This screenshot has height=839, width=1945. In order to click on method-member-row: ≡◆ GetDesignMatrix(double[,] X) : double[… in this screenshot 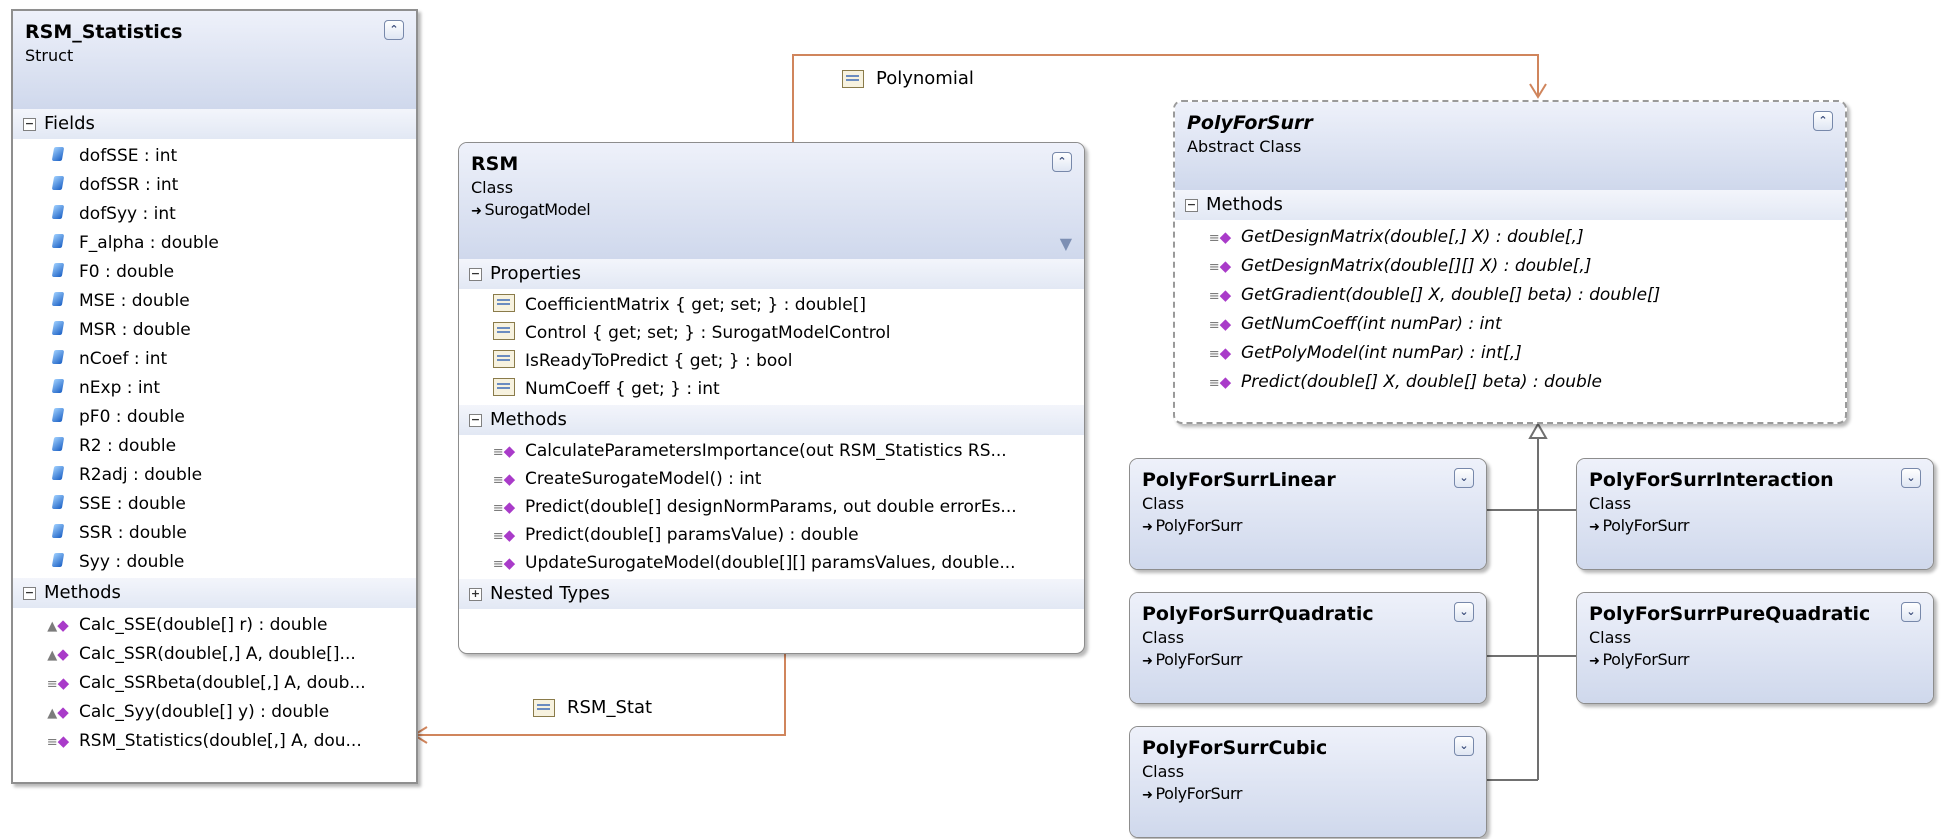, I will do `click(1510, 236)`.